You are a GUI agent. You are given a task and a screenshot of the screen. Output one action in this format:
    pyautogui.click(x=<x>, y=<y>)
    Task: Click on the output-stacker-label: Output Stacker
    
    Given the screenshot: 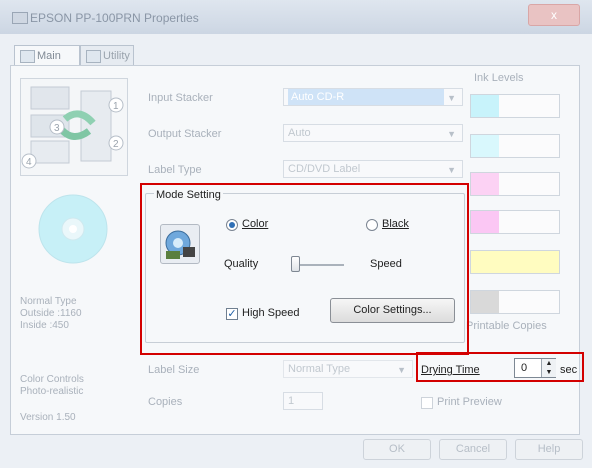 What is the action you would take?
    pyautogui.click(x=185, y=134)
    